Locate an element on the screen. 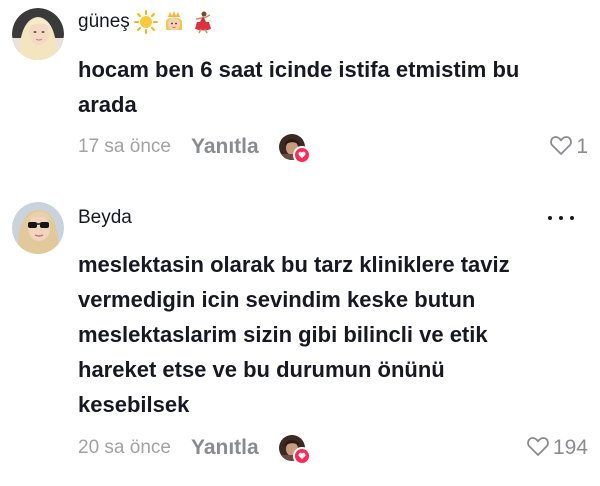 The height and width of the screenshot is (486, 600). comment-username: Beyda is located at coordinates (105, 218).